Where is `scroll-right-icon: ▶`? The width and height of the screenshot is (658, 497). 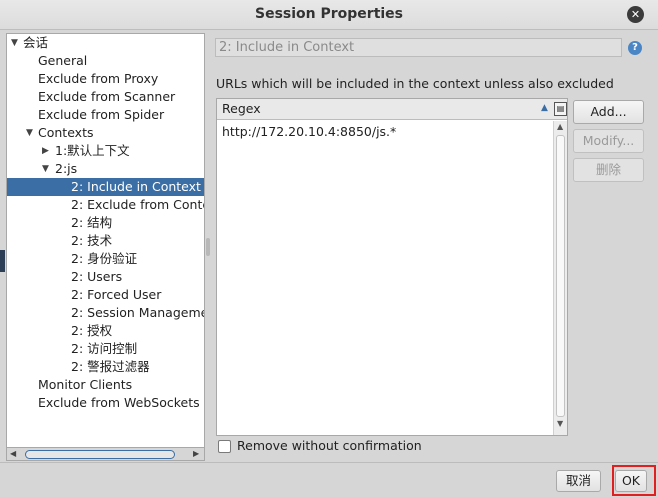 scroll-right-icon: ▶ is located at coordinates (196, 453).